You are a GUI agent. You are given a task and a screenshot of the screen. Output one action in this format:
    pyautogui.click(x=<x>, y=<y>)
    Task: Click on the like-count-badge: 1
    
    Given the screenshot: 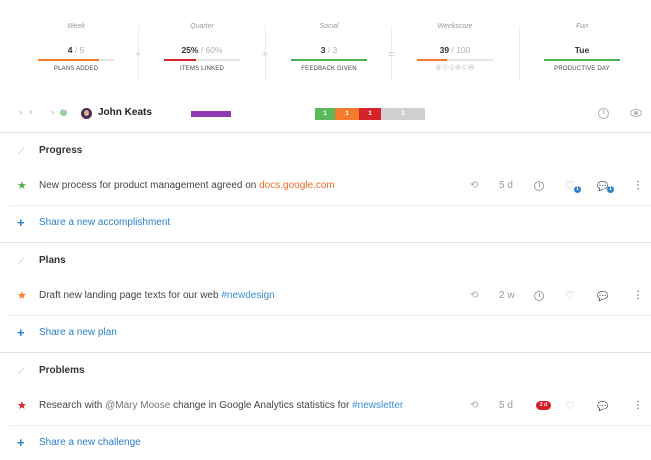 What is the action you would take?
    pyautogui.click(x=577, y=189)
    